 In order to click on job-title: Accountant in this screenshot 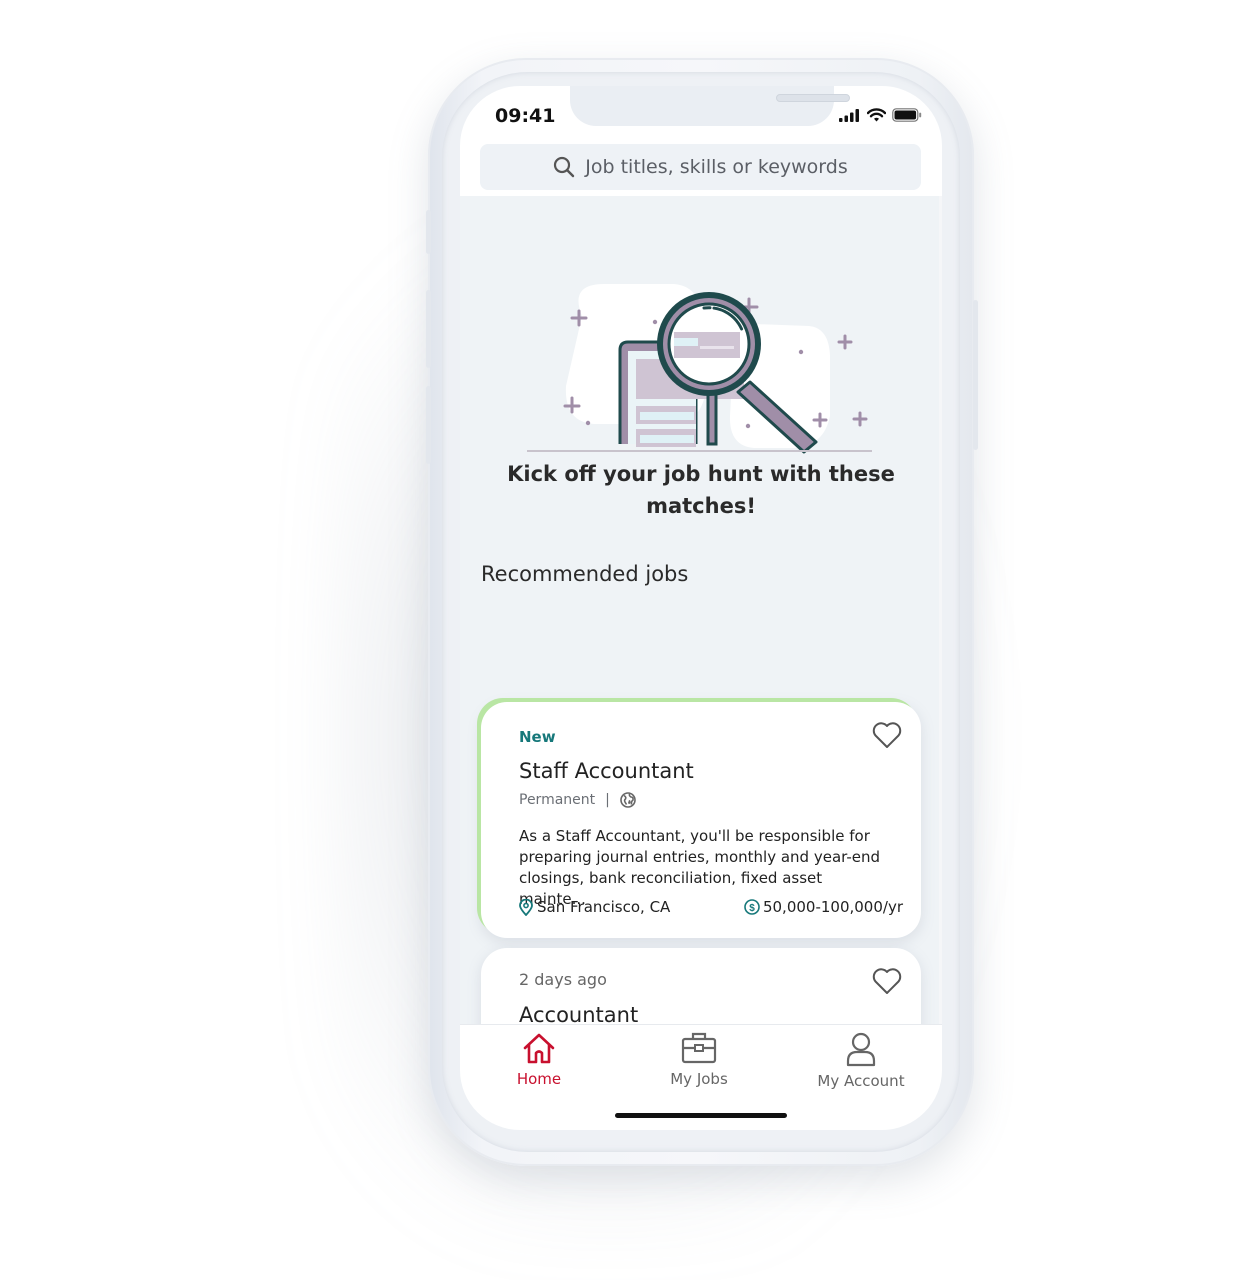, I will do `click(578, 1013)`.